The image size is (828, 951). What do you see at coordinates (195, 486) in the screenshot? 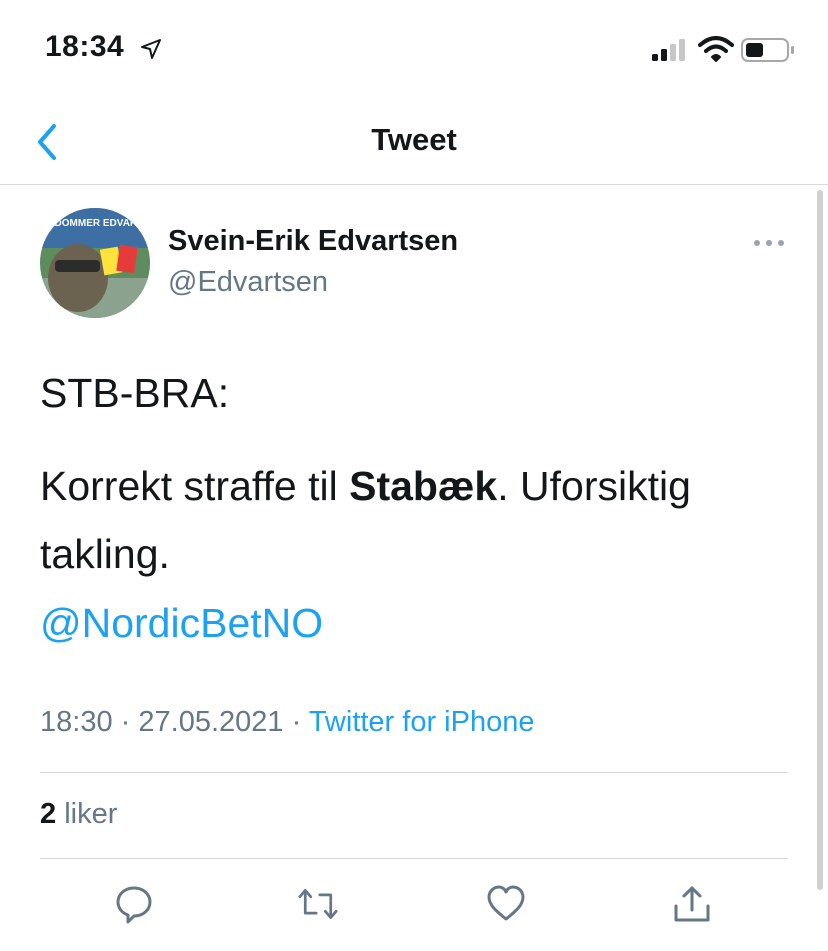
I see `tweet-text-part: Korrekt straffe til` at bounding box center [195, 486].